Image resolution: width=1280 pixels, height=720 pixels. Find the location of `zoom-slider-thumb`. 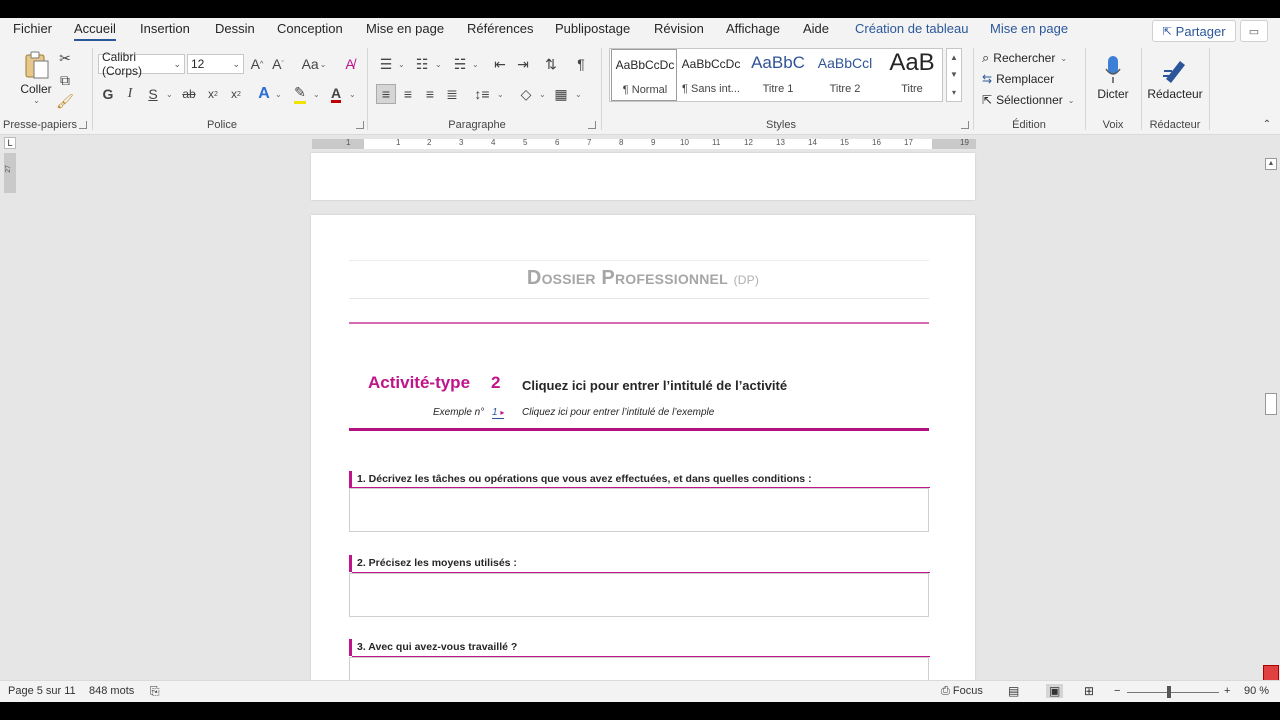

zoom-slider-thumb is located at coordinates (1169, 692).